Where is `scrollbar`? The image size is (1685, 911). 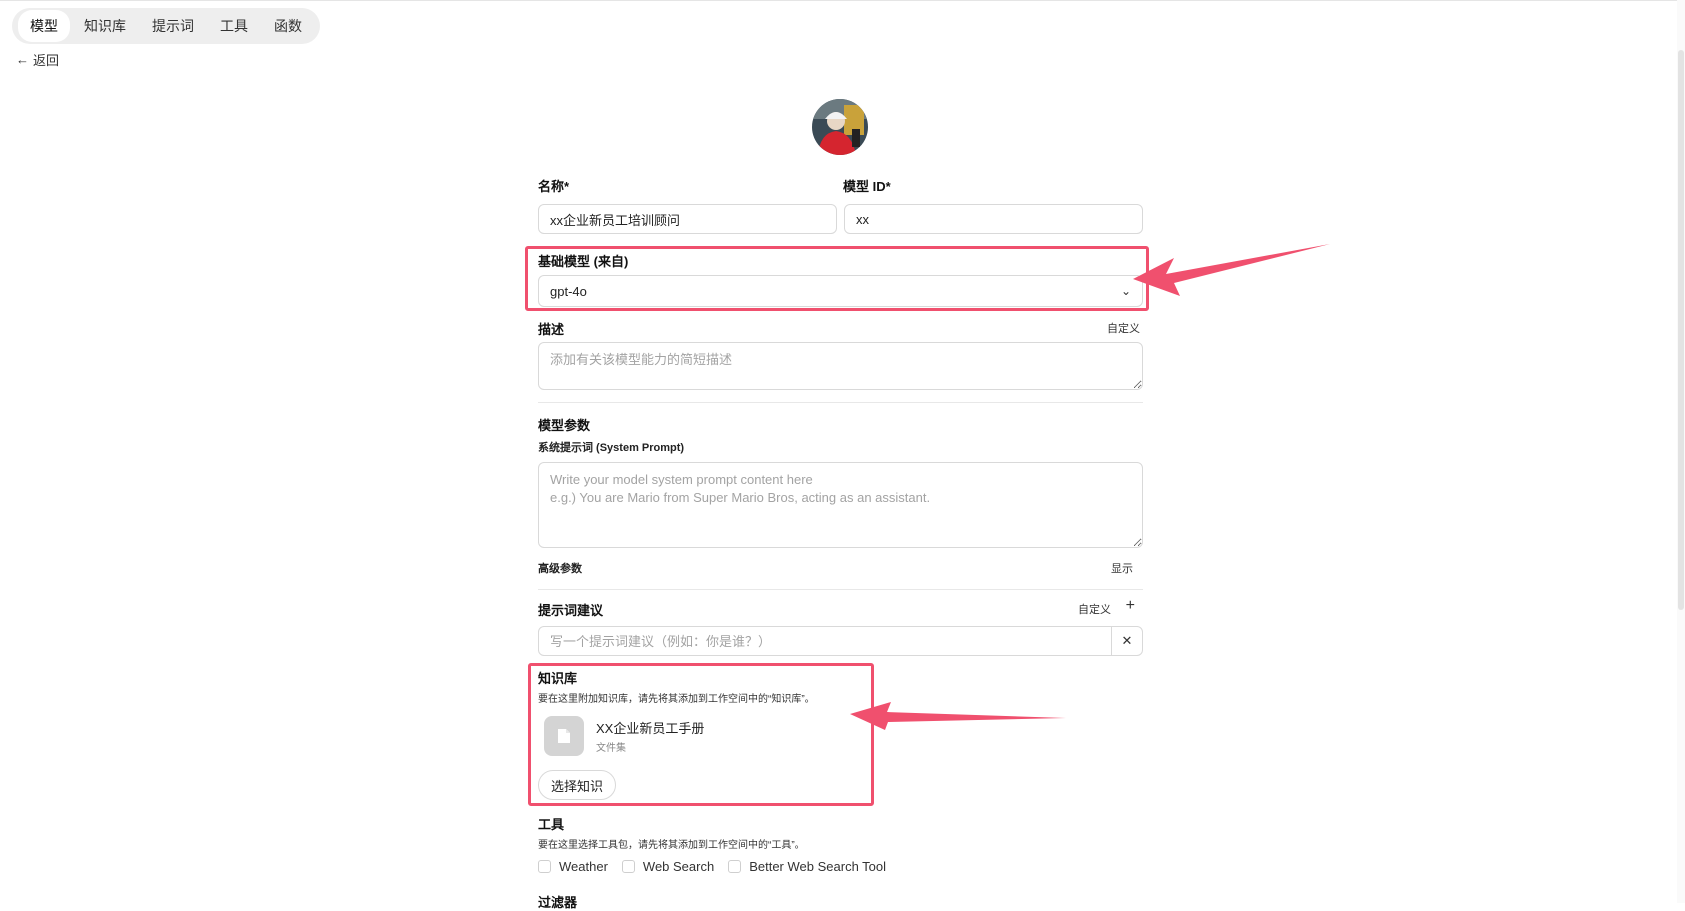 scrollbar is located at coordinates (1681, 451).